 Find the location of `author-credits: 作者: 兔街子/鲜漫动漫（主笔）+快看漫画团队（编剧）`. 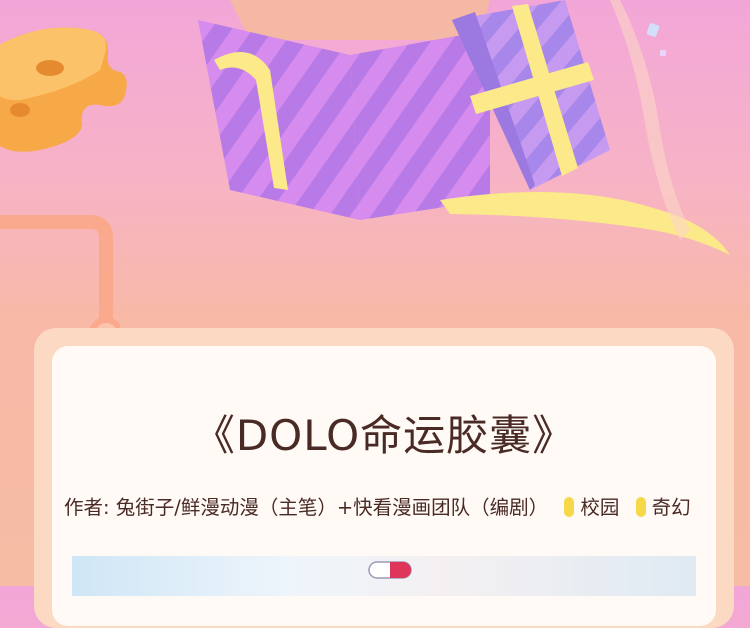

author-credits: 作者: 兔街子/鲜漫动漫（主笔）+快看漫画团队（编剧） is located at coordinates (306, 507).